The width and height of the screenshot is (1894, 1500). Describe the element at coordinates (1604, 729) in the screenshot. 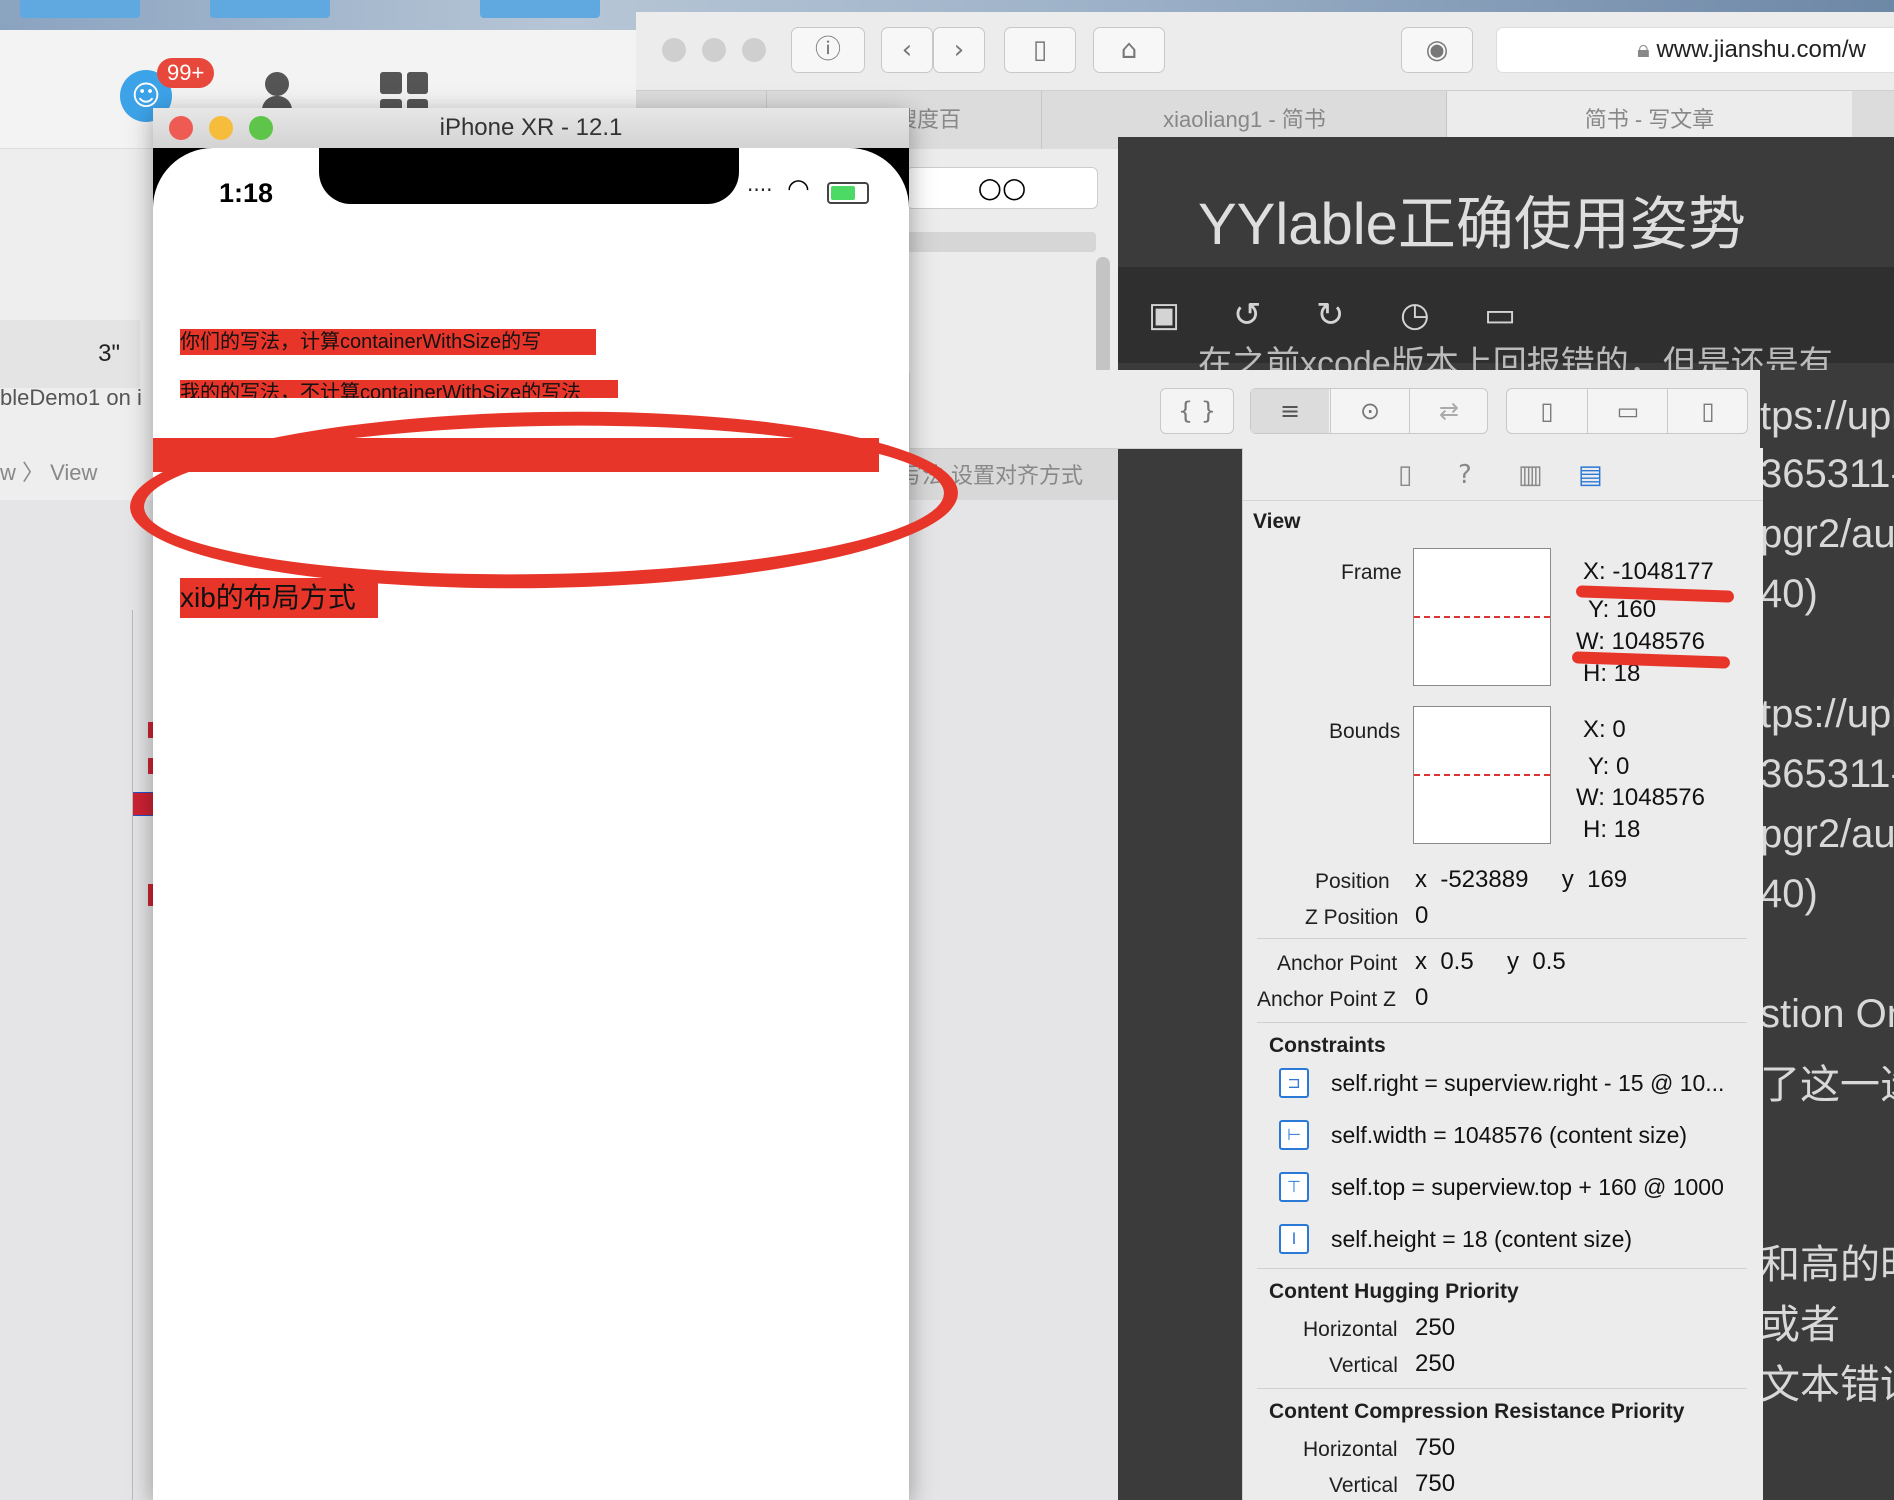

I see `bounds-x: X: 0` at that location.